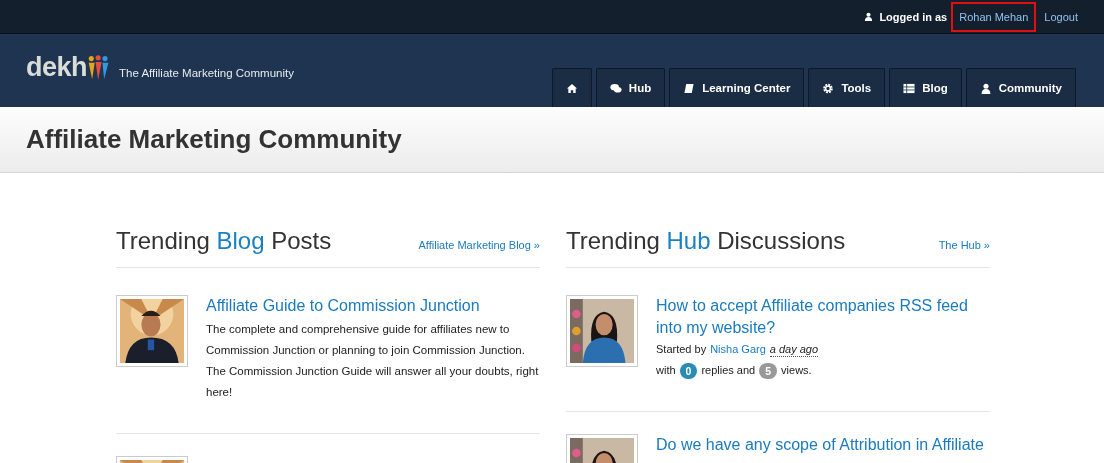 This screenshot has height=463, width=1104. Describe the element at coordinates (823, 445) in the screenshot. I see `post-title-link: Do we have any scope of Attribution in Affiliate` at that location.